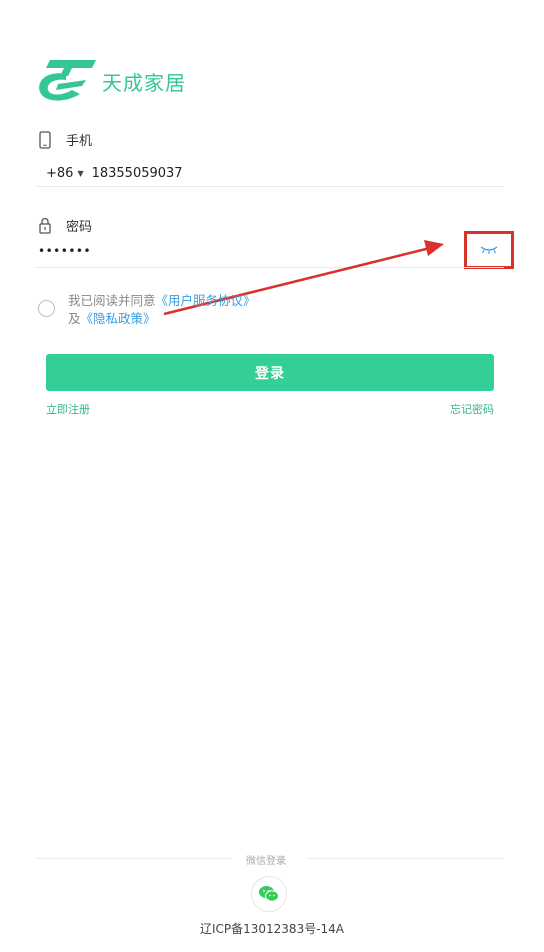  Describe the element at coordinates (46, 308) in the screenshot. I see `agreement-checkbox` at that location.